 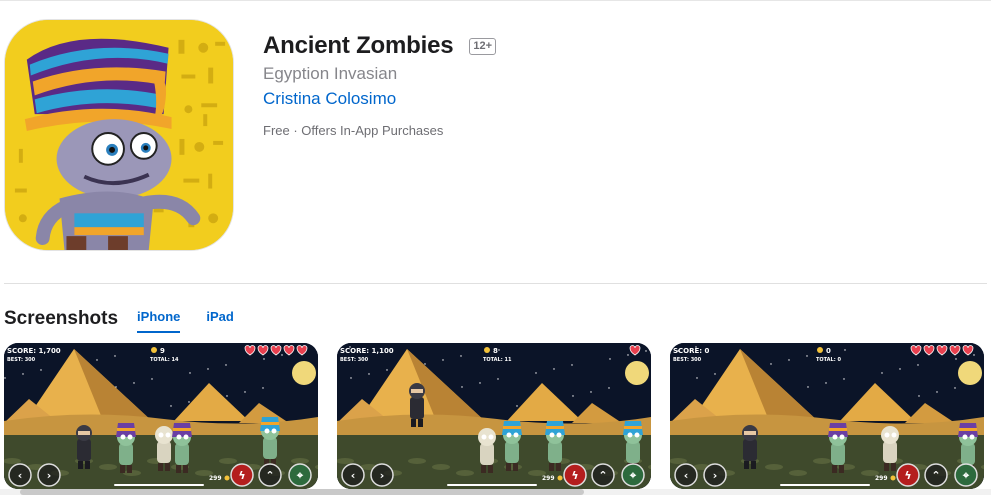 I want to click on bottom-coin-count: 299, so click(x=548, y=478).